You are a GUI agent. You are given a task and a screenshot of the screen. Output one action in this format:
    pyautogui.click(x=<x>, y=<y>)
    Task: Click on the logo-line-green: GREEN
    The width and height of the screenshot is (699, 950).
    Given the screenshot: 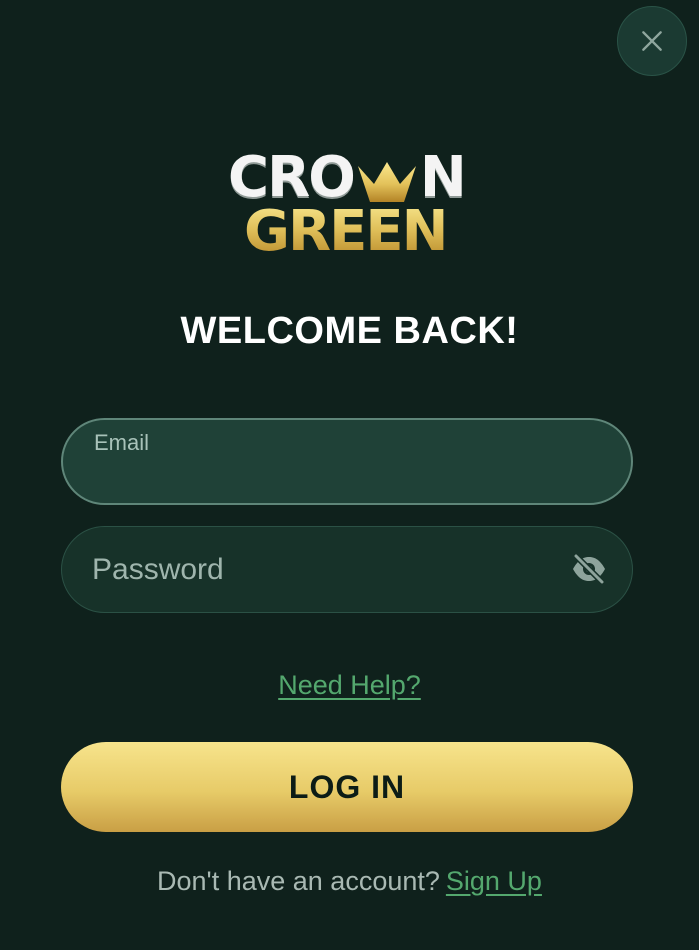 What is the action you would take?
    pyautogui.click(x=346, y=231)
    